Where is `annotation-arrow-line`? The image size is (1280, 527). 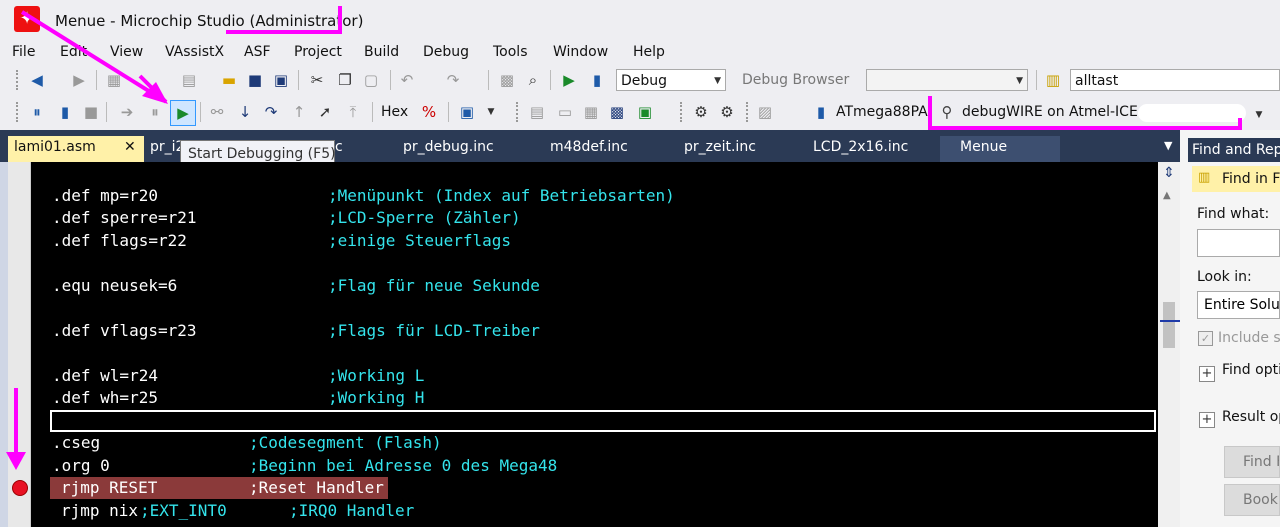 annotation-arrow-line is located at coordinates (91, 55).